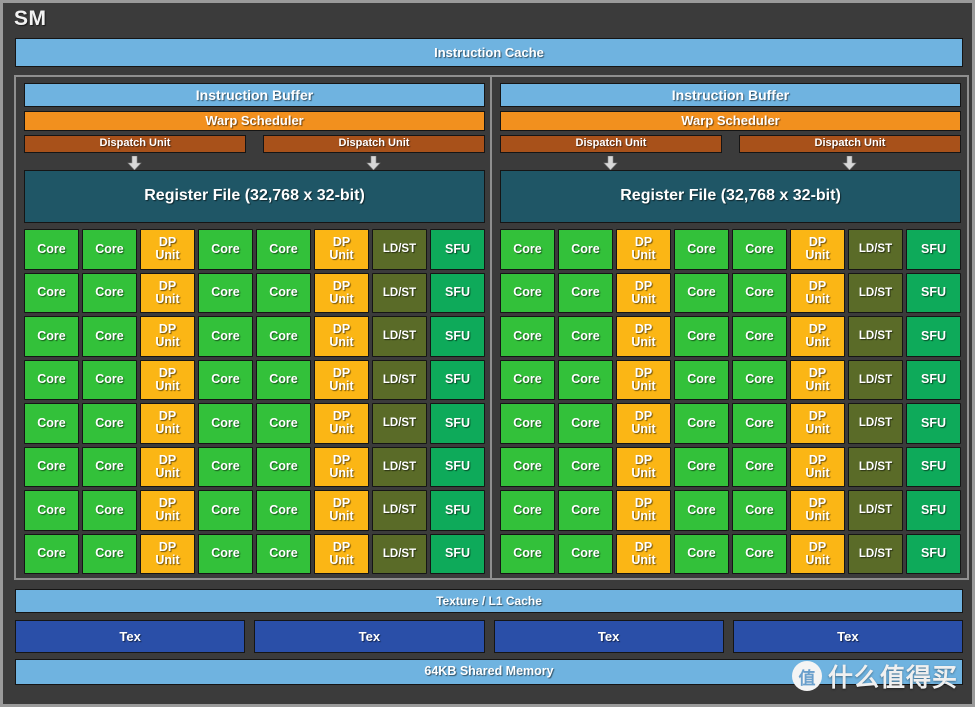 This screenshot has width=975, height=707. I want to click on tex-unit-3: Tex, so click(608, 636).